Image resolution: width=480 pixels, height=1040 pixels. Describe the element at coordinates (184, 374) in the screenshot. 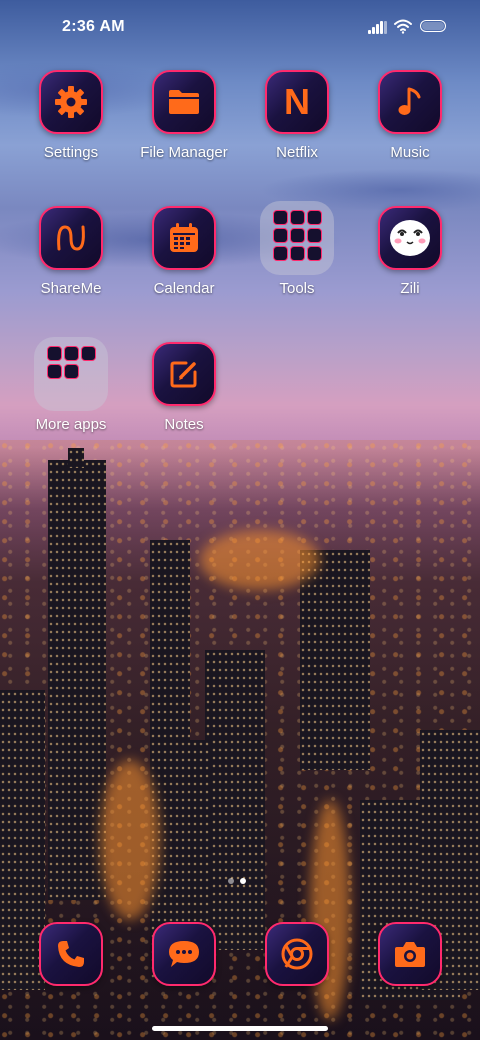

I see `notes-icon` at that location.